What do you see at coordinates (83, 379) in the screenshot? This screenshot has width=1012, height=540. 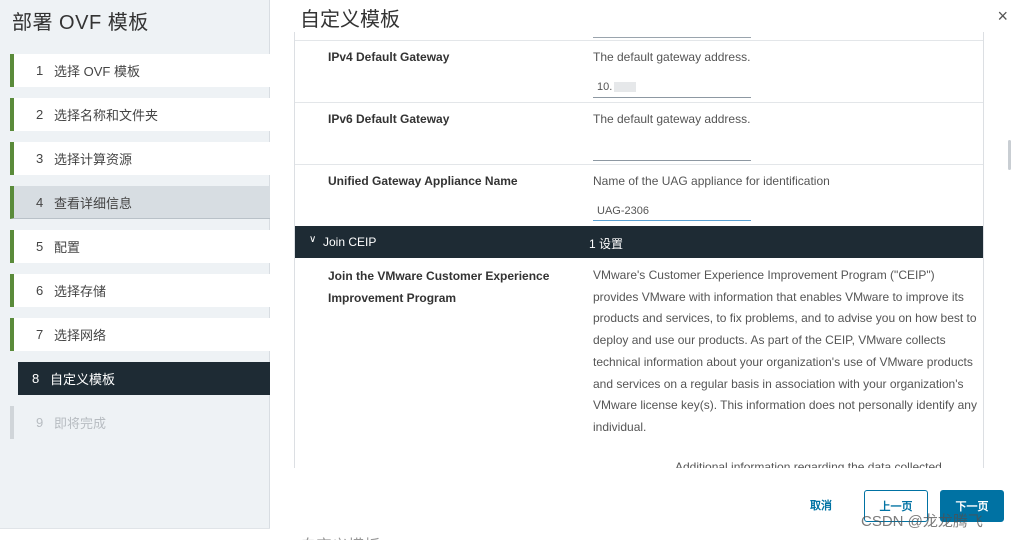 I see `step-label: 自定义模板` at bounding box center [83, 379].